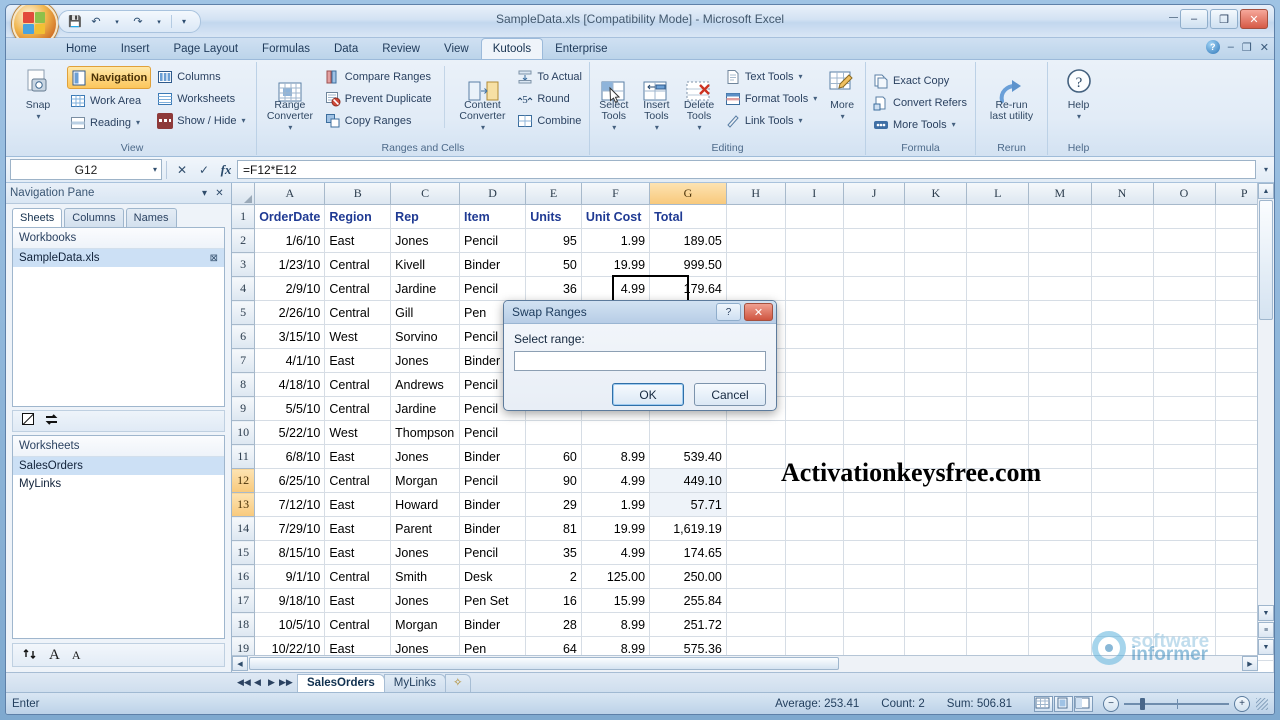  I want to click on row-header-1: 1, so click(244, 216).